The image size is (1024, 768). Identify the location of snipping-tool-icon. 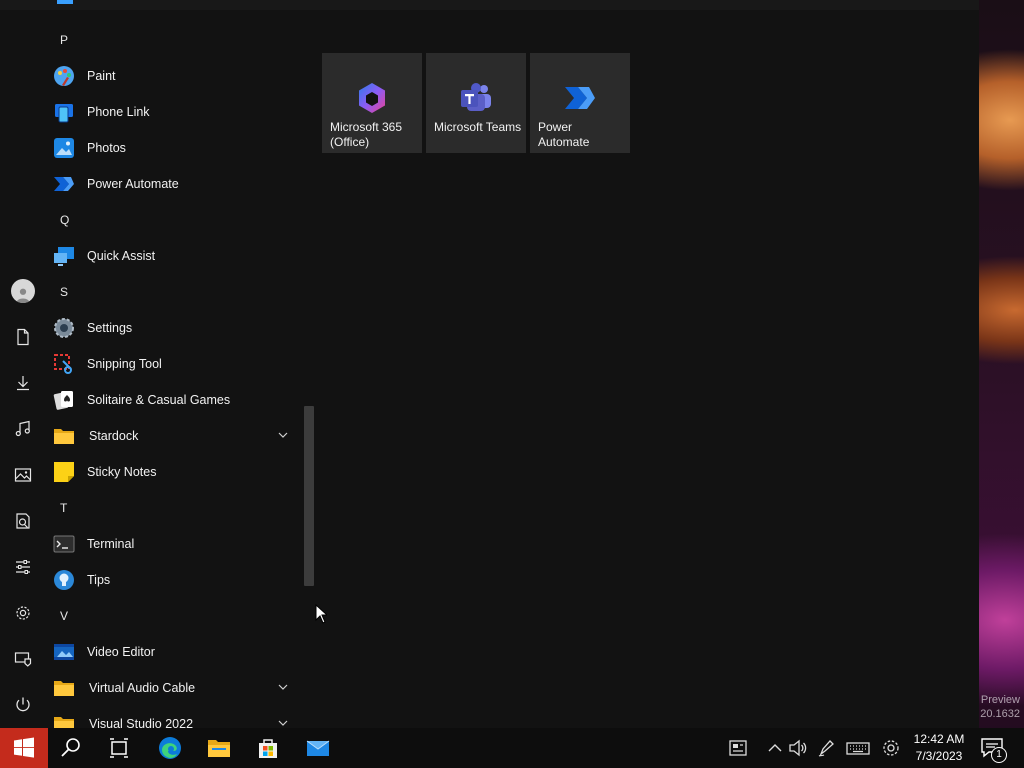
(63, 364).